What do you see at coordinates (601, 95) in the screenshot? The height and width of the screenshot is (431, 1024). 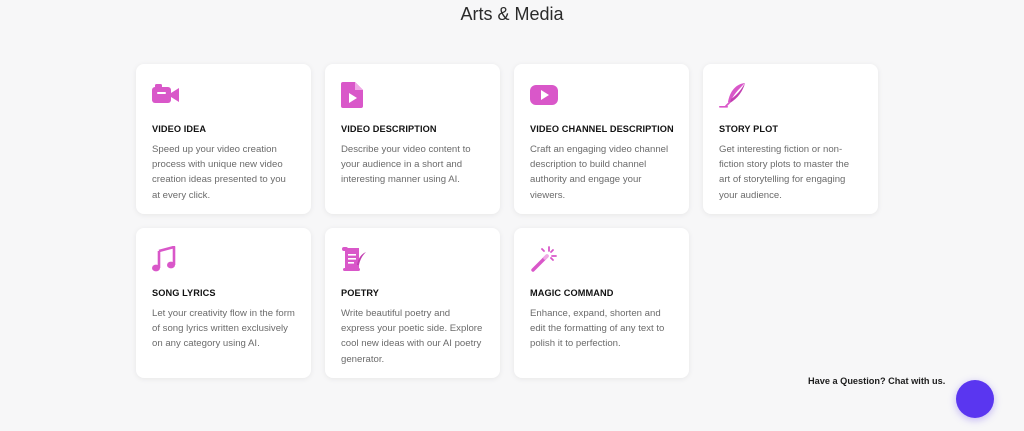 I see `youtube-play-icon` at bounding box center [601, 95].